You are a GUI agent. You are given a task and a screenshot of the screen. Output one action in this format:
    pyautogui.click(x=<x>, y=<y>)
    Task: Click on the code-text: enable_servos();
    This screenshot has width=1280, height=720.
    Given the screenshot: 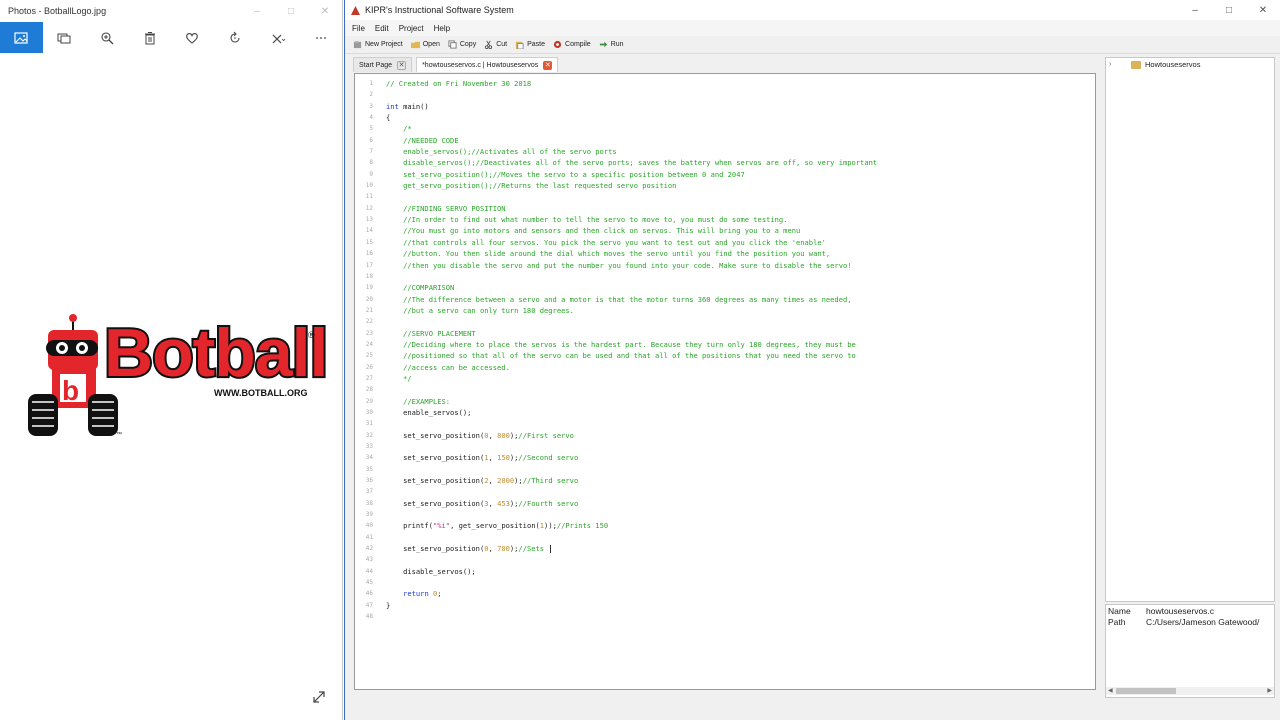 What is the action you would take?
    pyautogui.click(x=429, y=412)
    